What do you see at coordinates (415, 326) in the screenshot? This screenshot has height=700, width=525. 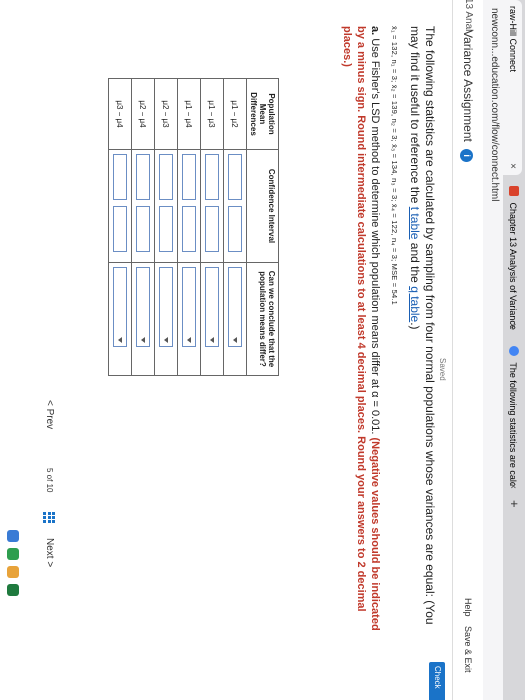 I see `intro-end: .)` at bounding box center [415, 326].